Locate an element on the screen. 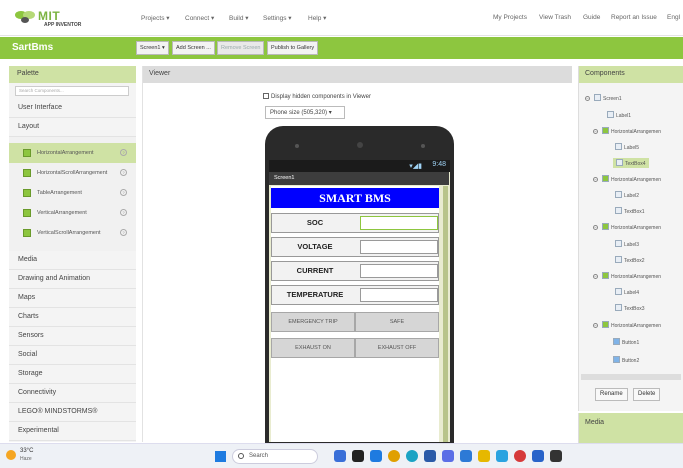  outlook-icon is located at coordinates (538, 456).